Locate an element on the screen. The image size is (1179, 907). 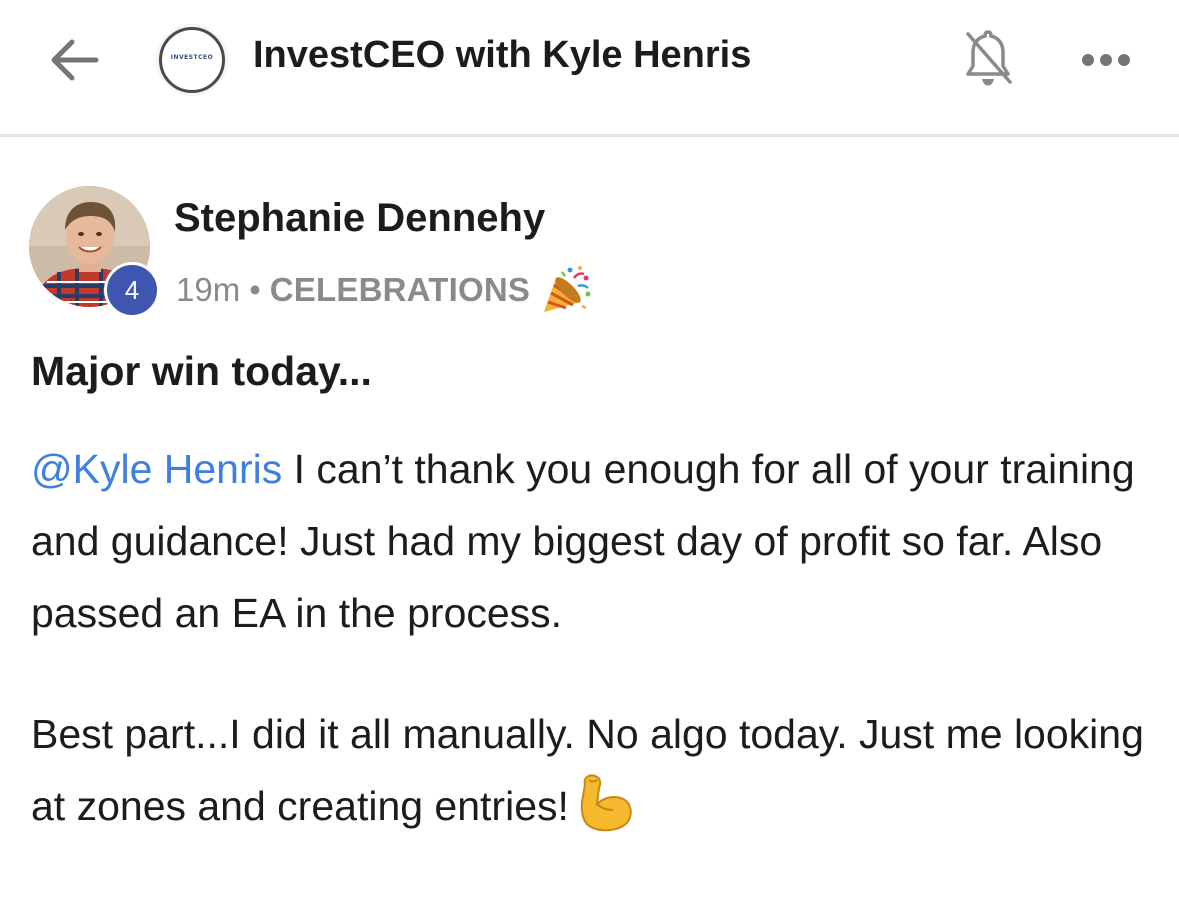
group-logo-text: INVESTCEO is located at coordinates (192, 57).